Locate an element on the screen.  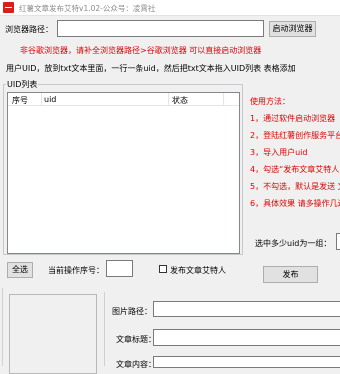
current-index-label: 当前操作序号： is located at coordinates (76, 270).